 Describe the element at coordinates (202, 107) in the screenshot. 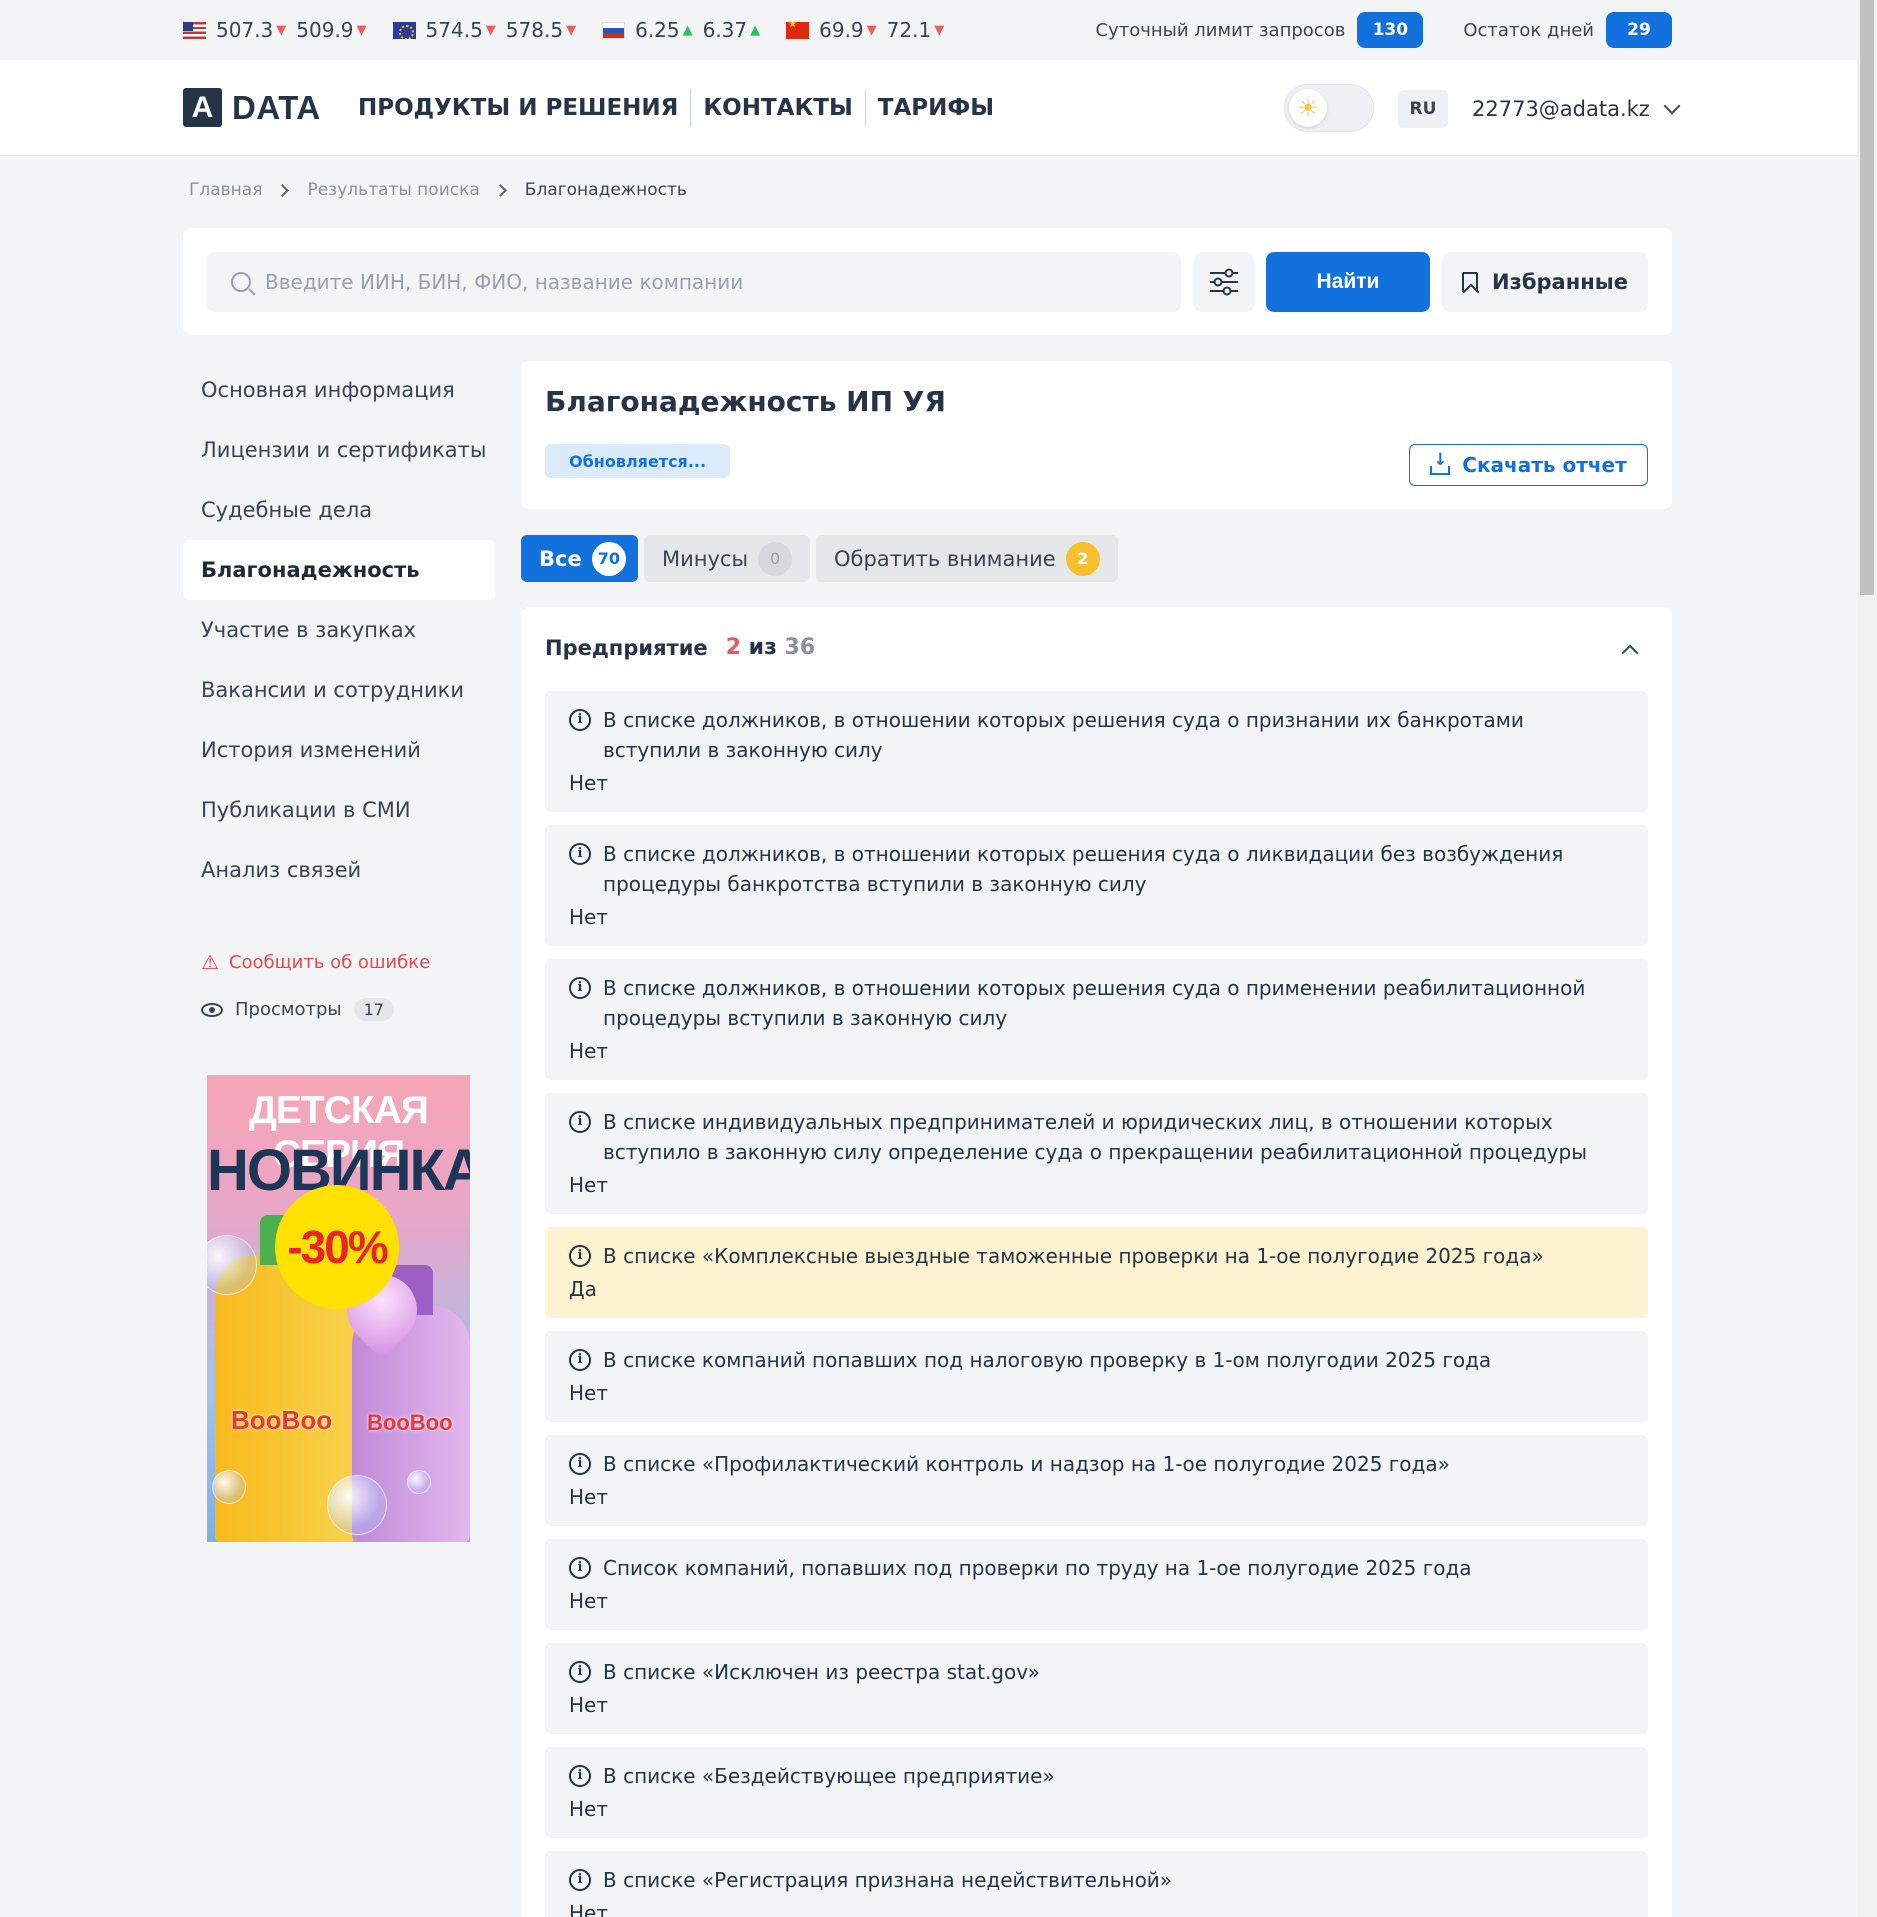

I see `logo-mark: A` at that location.